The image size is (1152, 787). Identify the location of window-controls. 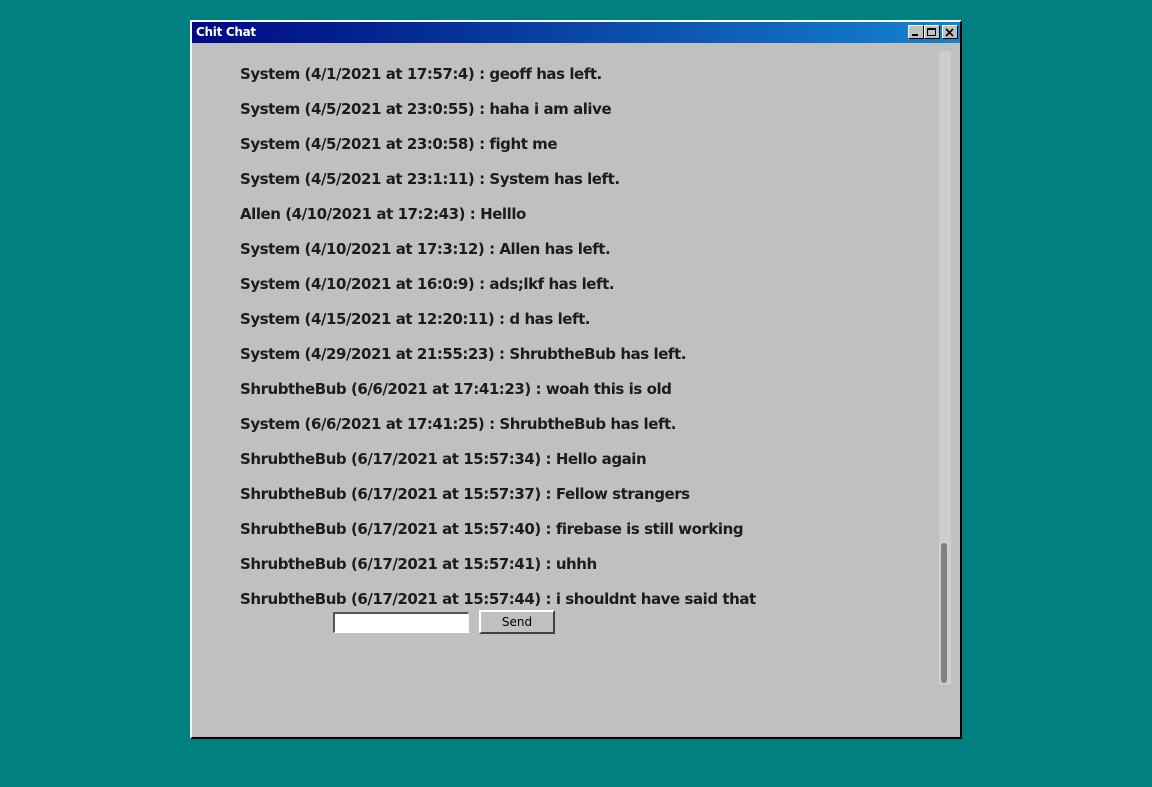
(933, 32).